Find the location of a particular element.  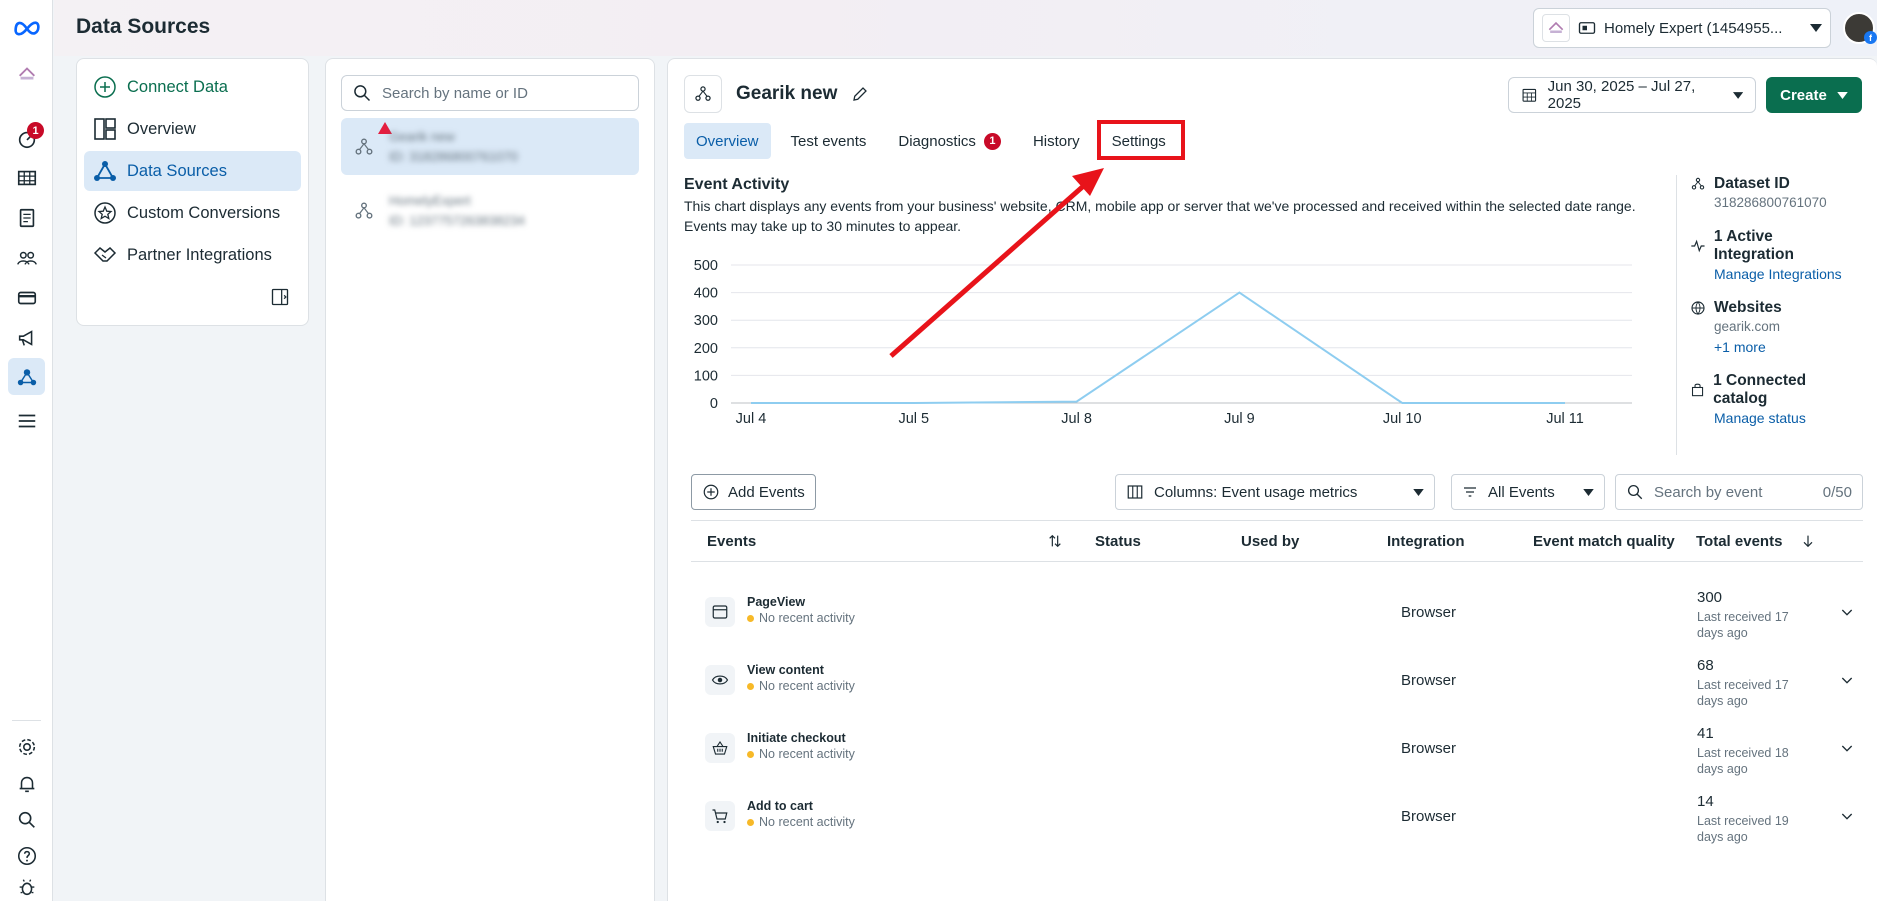

filter-label: All Events is located at coordinates (1521, 492).